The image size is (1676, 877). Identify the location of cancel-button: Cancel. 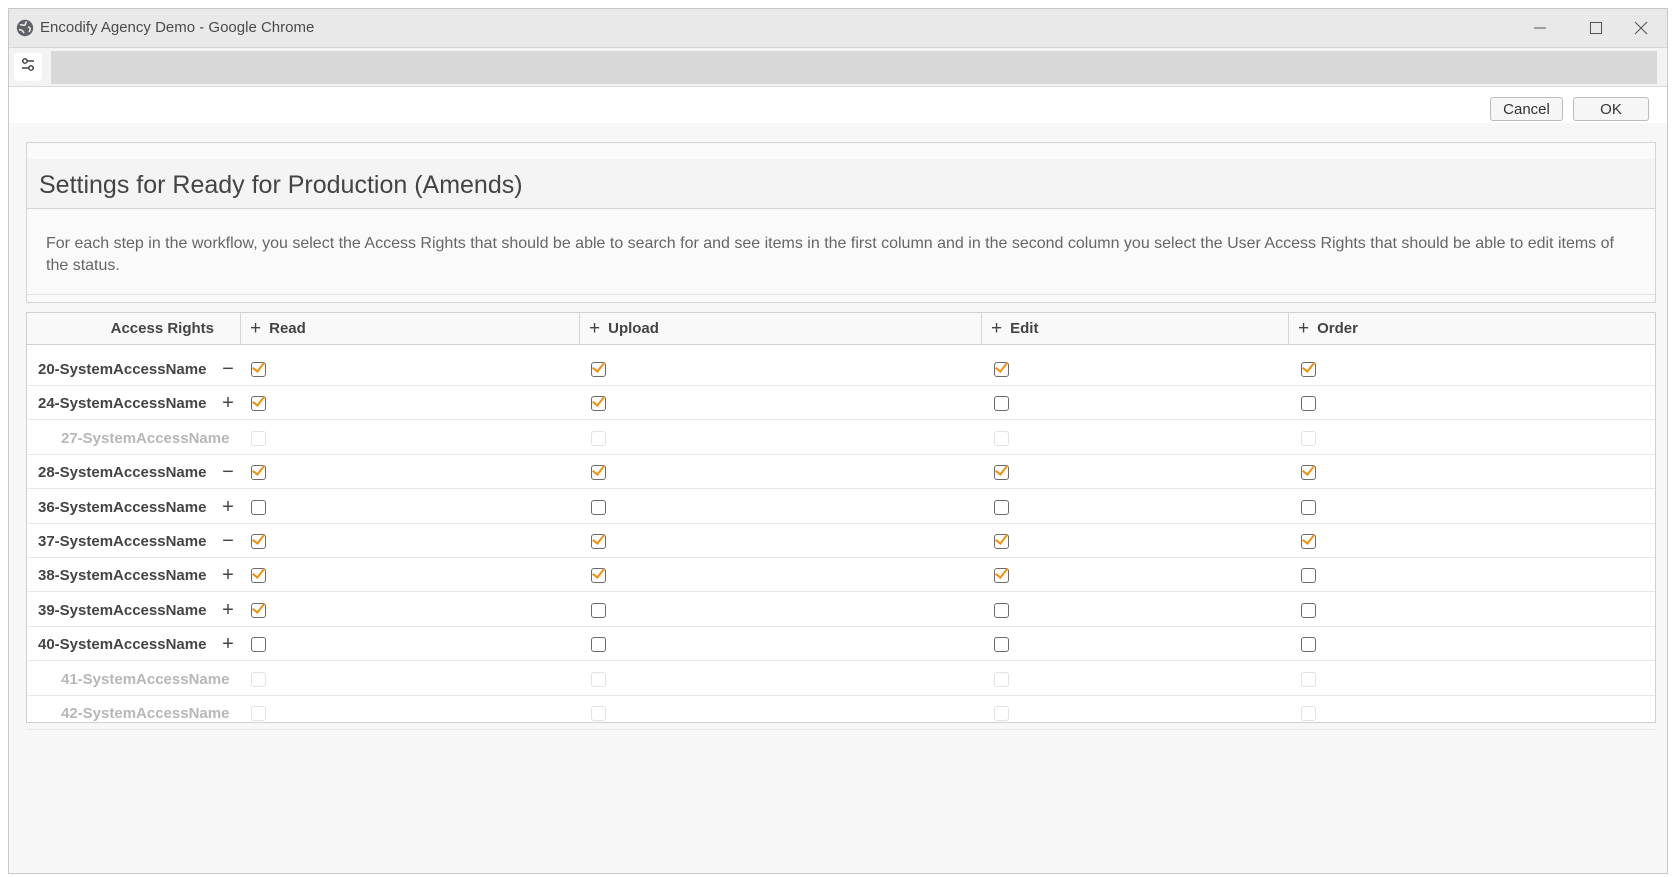
(1526, 109).